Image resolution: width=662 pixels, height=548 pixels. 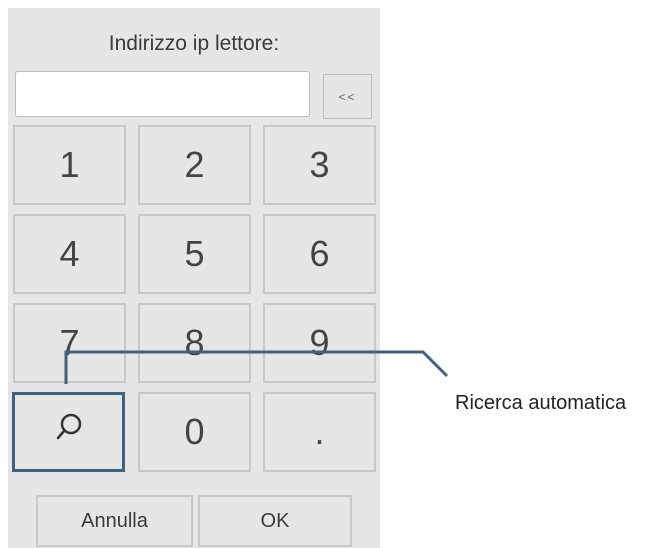 I want to click on callout-label: Ricerca automatica, so click(x=541, y=403).